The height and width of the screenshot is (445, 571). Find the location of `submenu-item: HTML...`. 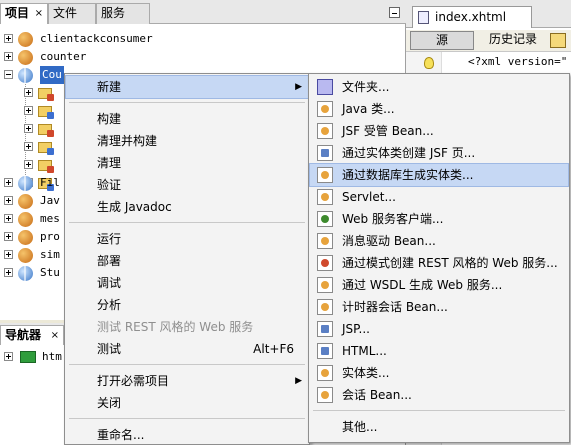

submenu-item: HTML... is located at coordinates (439, 351).